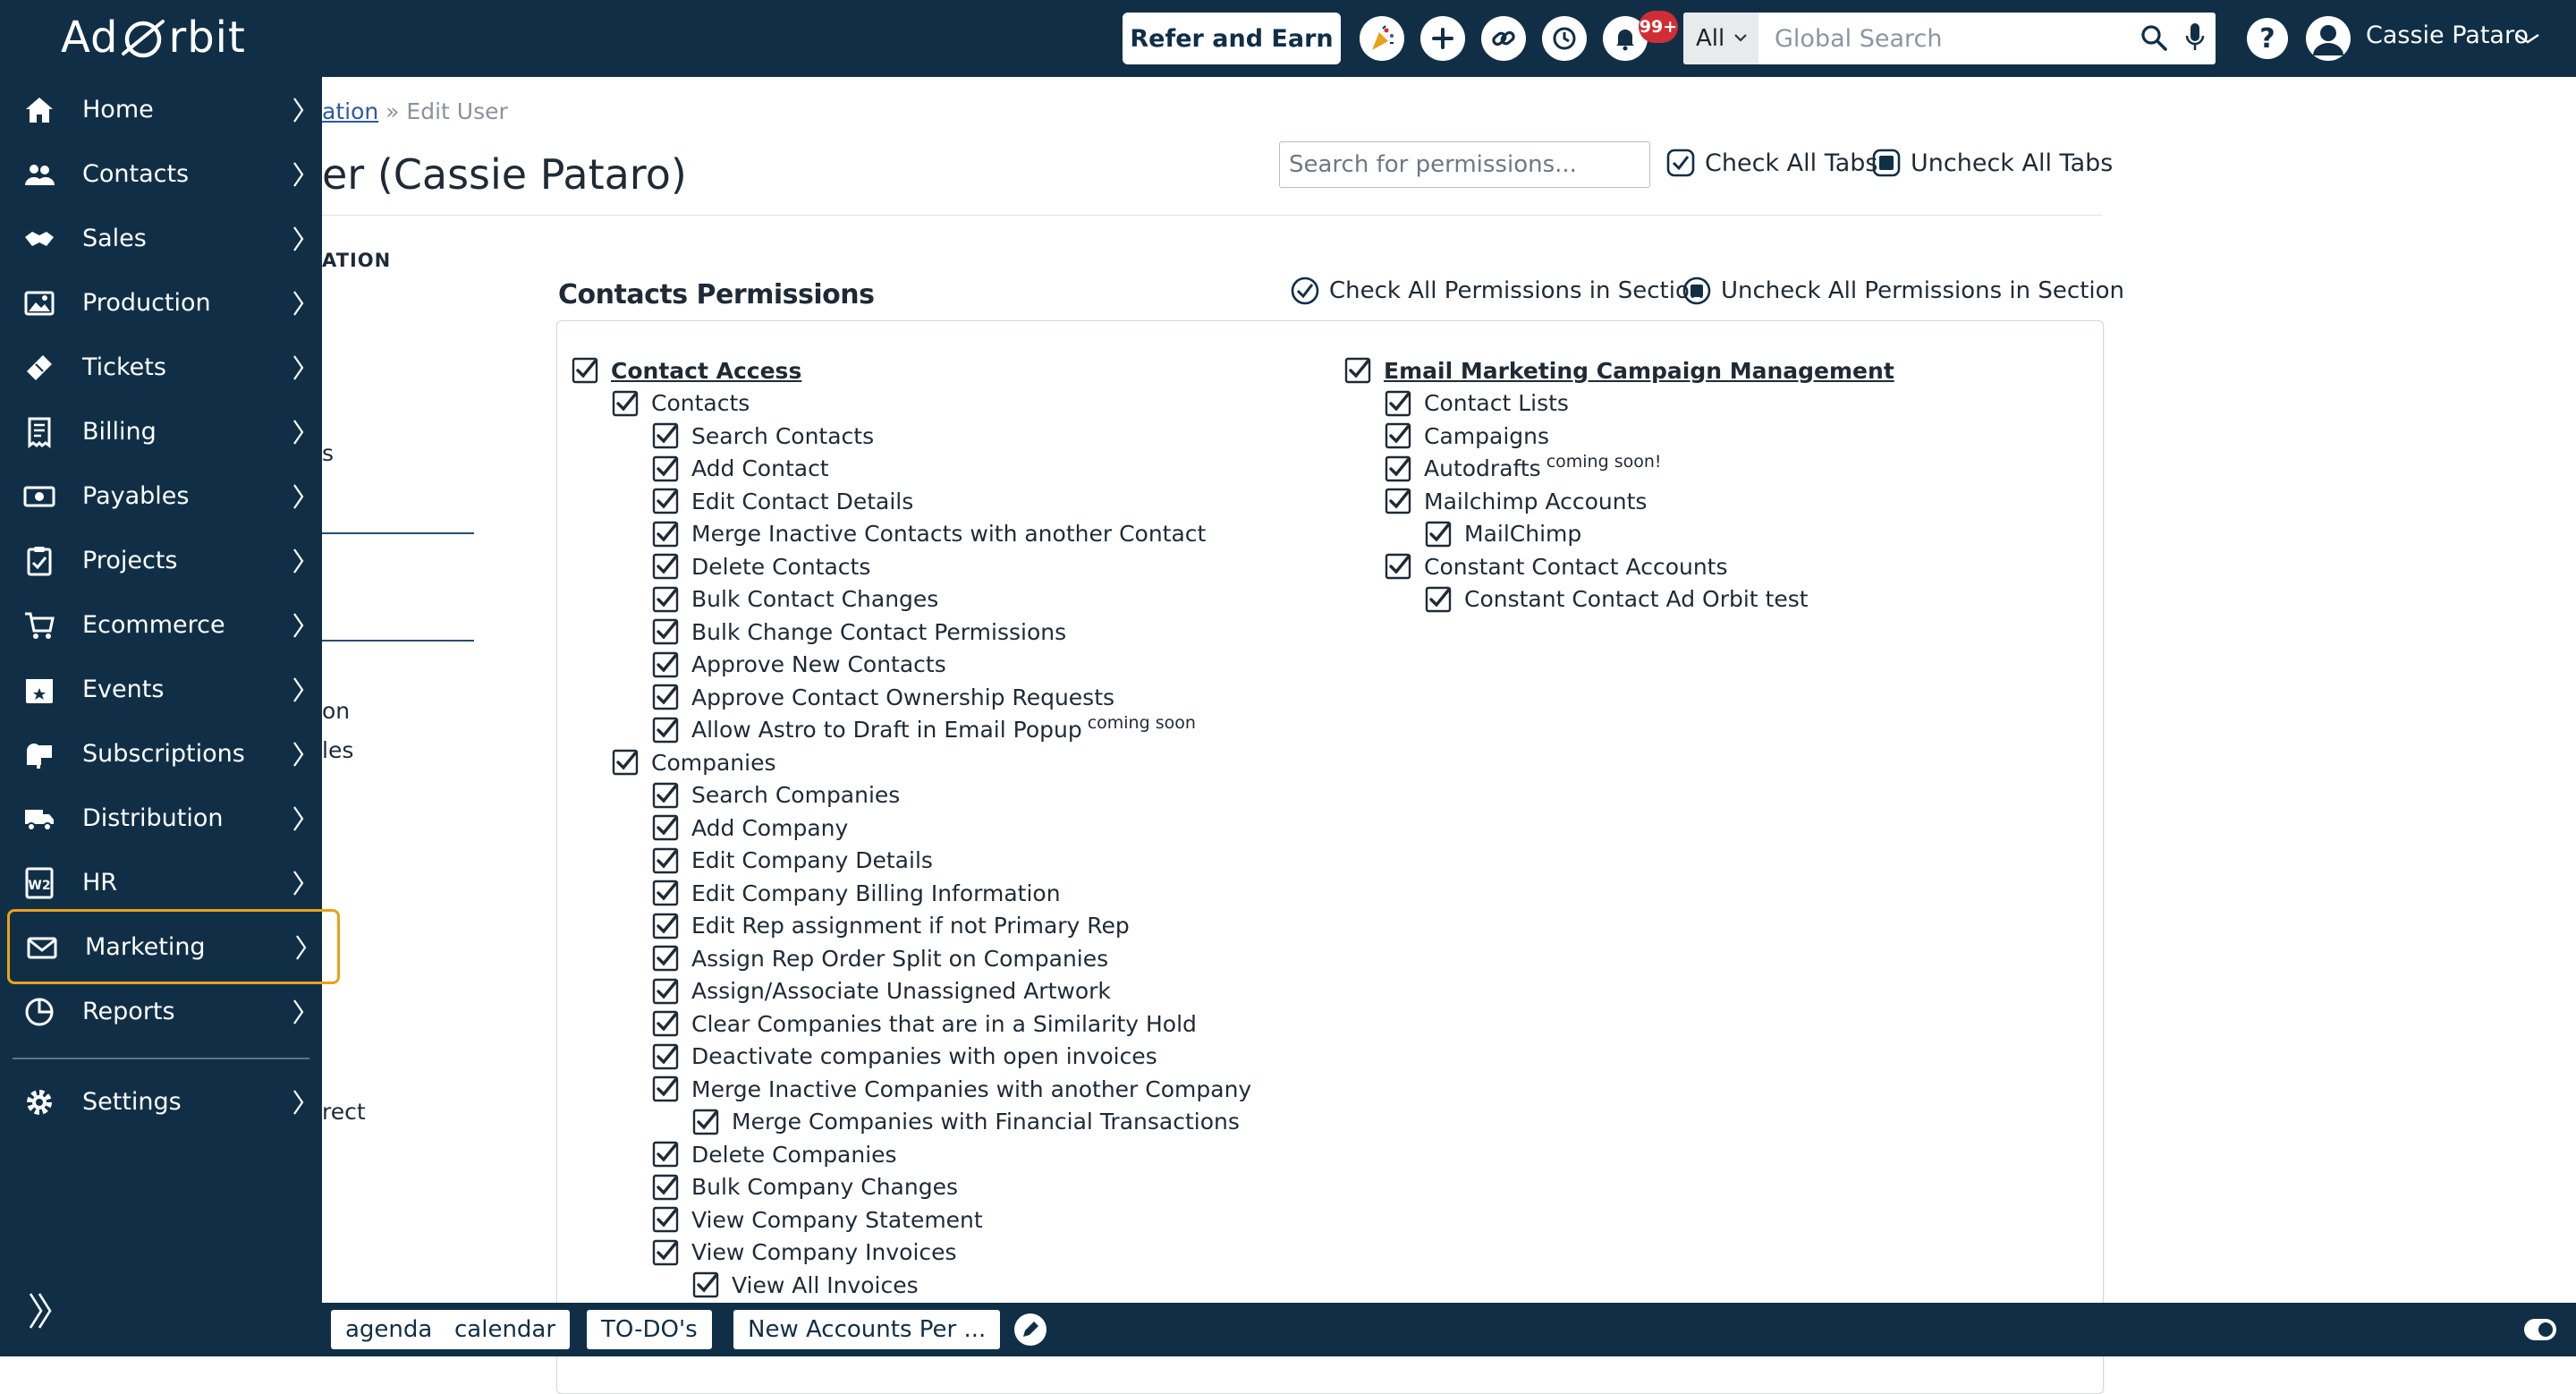  Describe the element at coordinates (1503, 534) in the screenshot. I see `permission-item: MailChimp` at that location.